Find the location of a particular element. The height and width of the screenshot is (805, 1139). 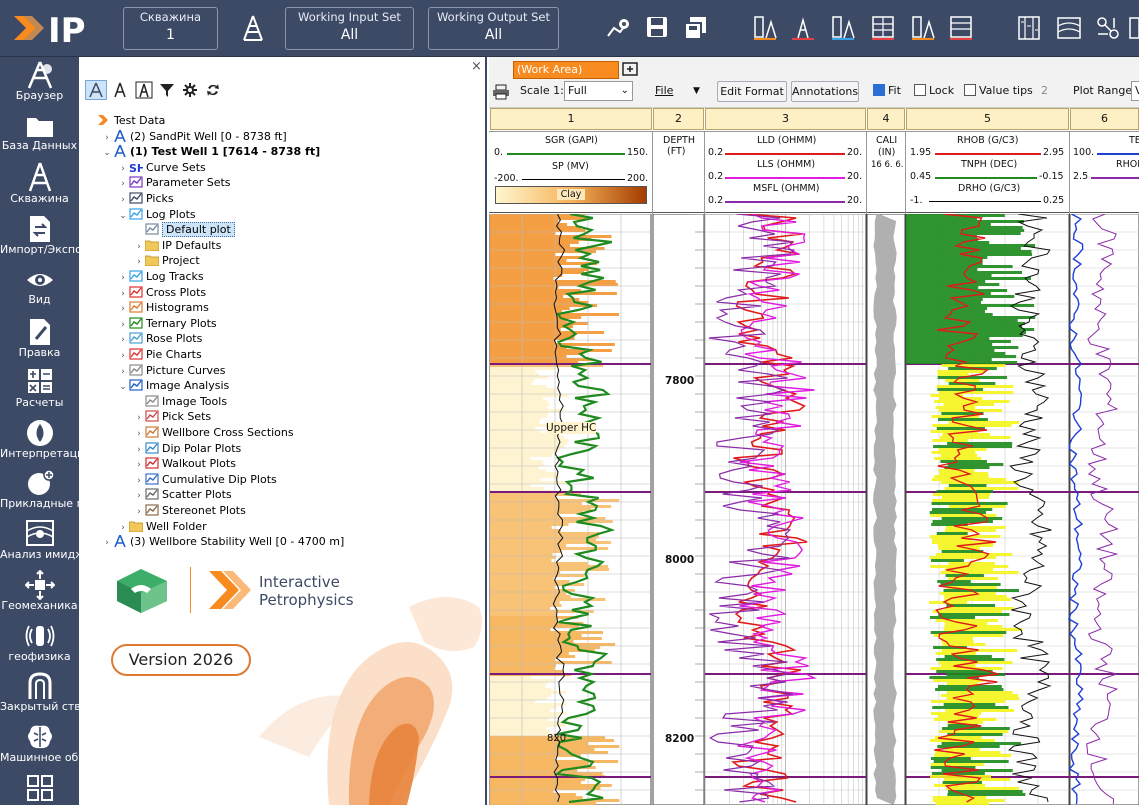

tree-node: › Stereonet Plots is located at coordinates (189, 510).